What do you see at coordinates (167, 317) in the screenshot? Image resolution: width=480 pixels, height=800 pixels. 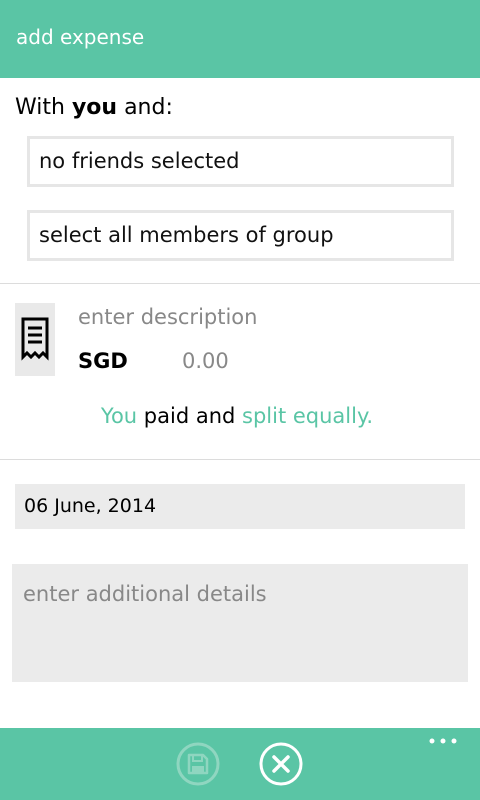 I see `description-input: enter description` at bounding box center [167, 317].